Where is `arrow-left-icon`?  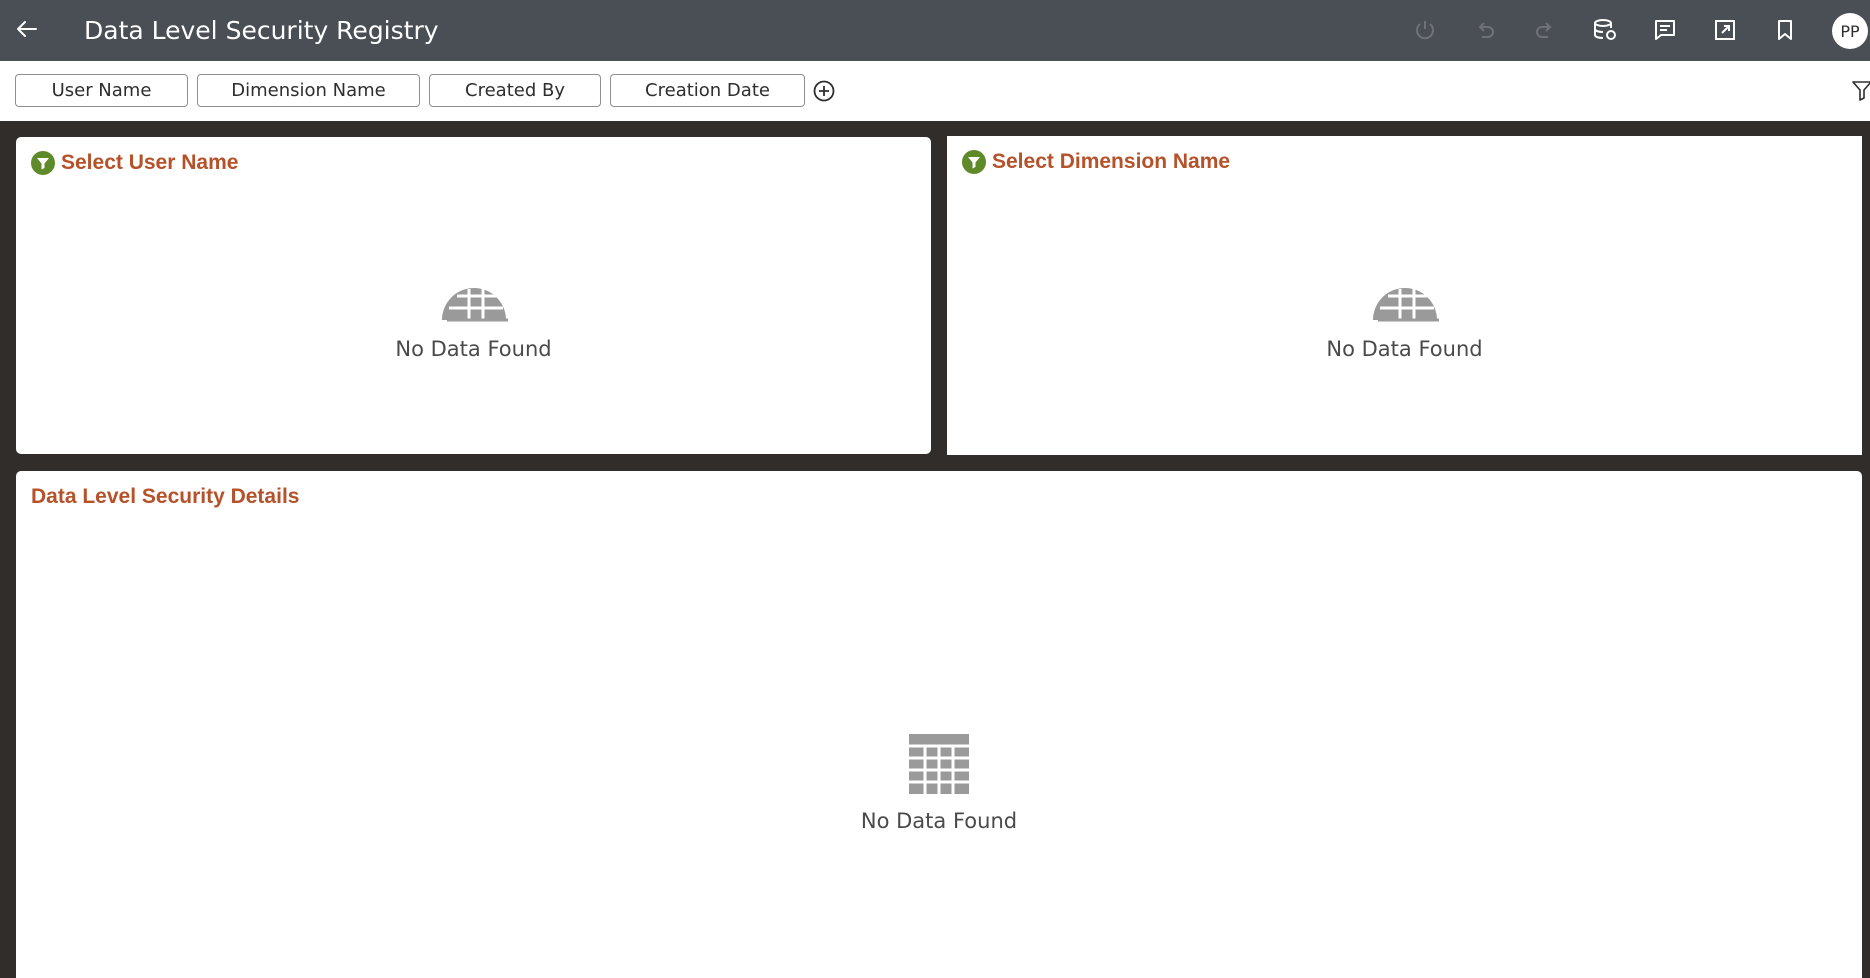 arrow-left-icon is located at coordinates (27, 29).